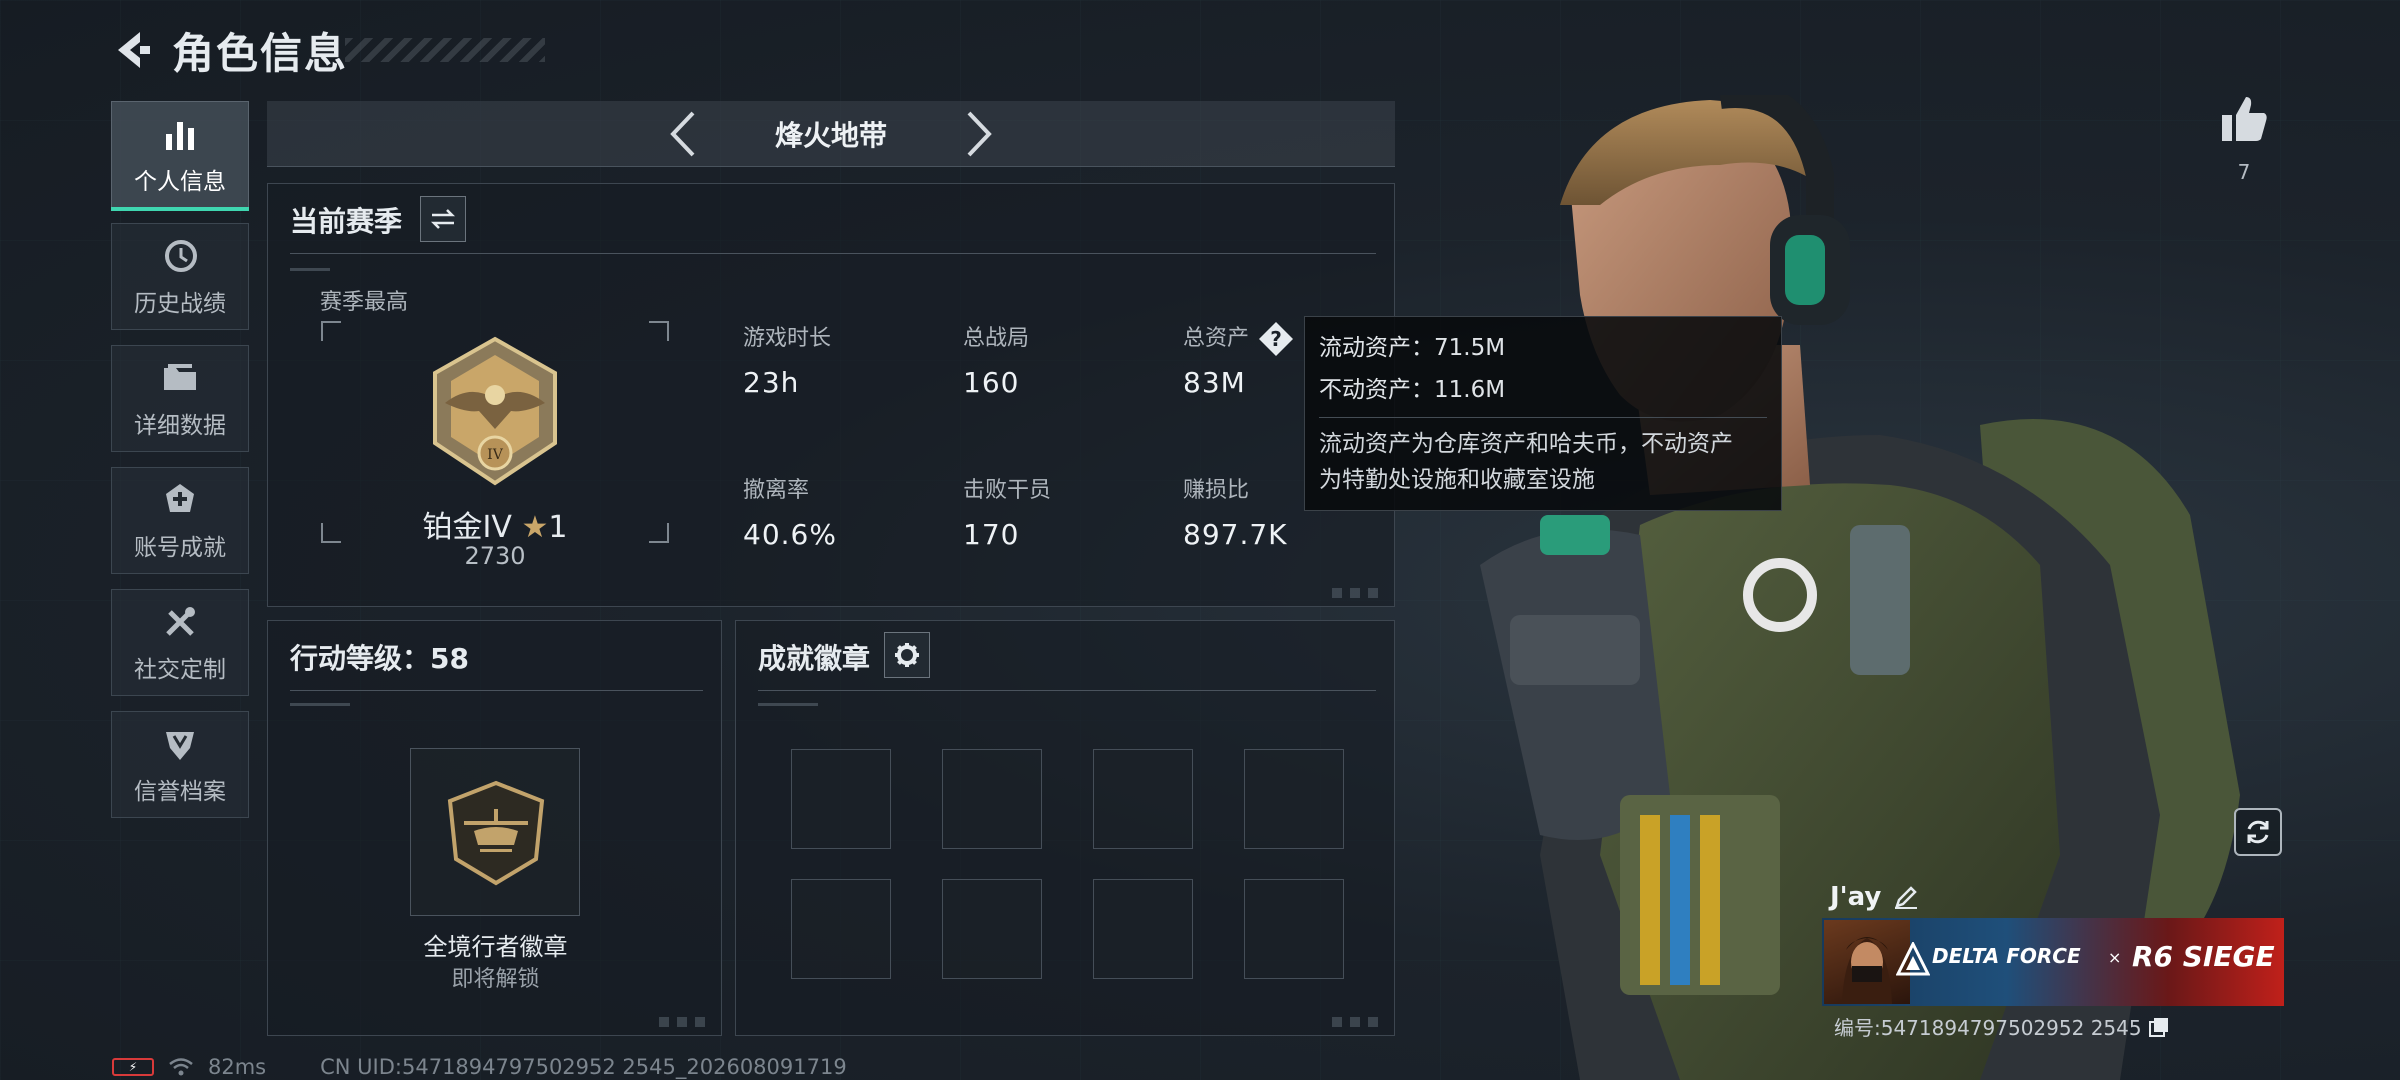  What do you see at coordinates (180, 425) in the screenshot?
I see `sidebar-item-label: 详细数据` at bounding box center [180, 425].